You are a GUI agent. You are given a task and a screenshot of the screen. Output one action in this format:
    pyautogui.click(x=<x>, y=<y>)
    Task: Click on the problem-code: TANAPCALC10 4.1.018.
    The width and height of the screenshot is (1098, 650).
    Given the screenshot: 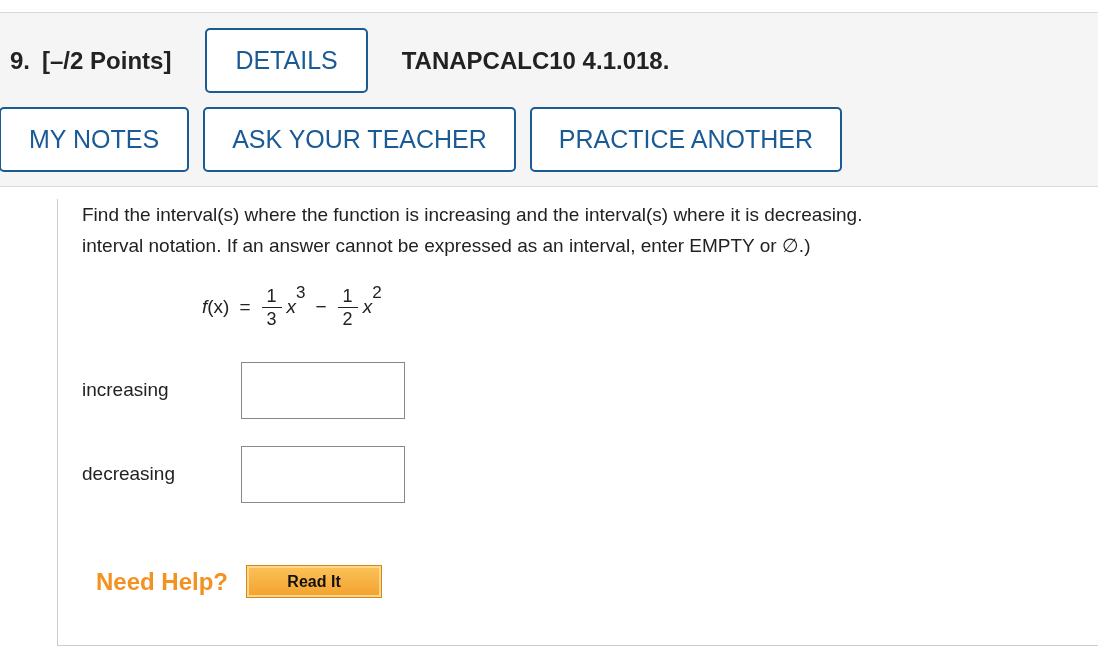 What is the action you would take?
    pyautogui.click(x=535, y=60)
    